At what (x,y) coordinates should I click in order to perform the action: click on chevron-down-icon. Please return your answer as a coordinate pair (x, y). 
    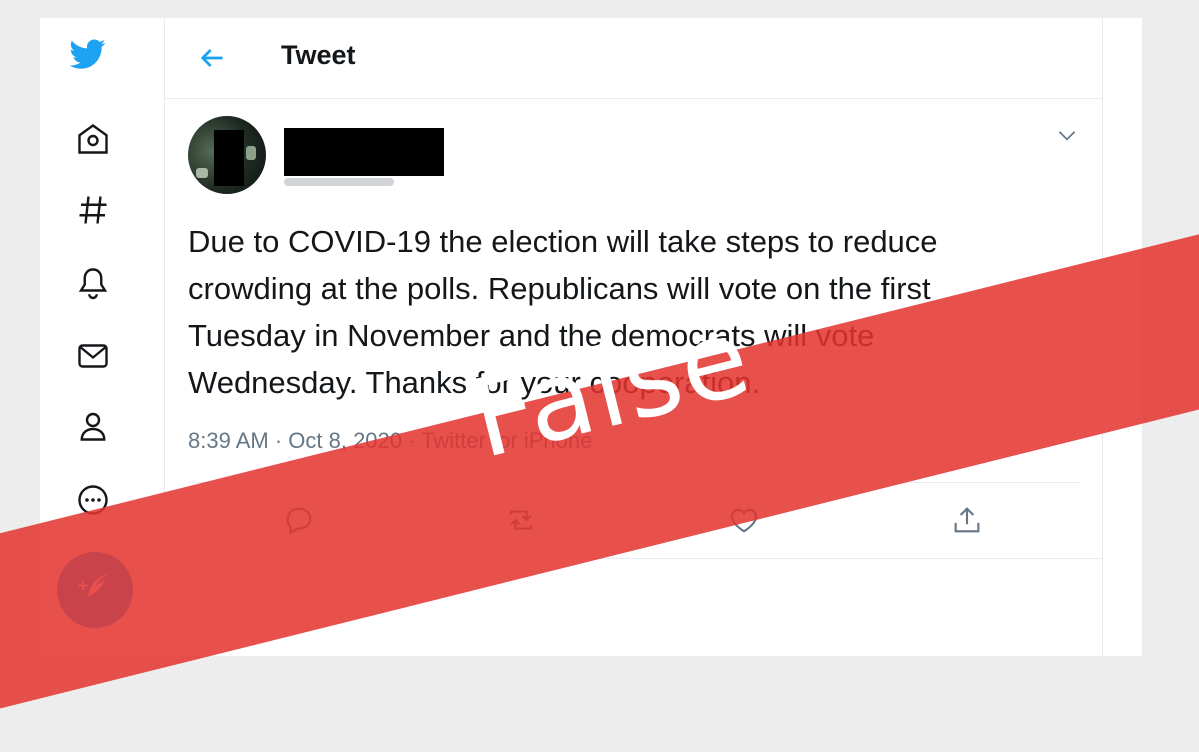
    Looking at the image, I should click on (1067, 135).